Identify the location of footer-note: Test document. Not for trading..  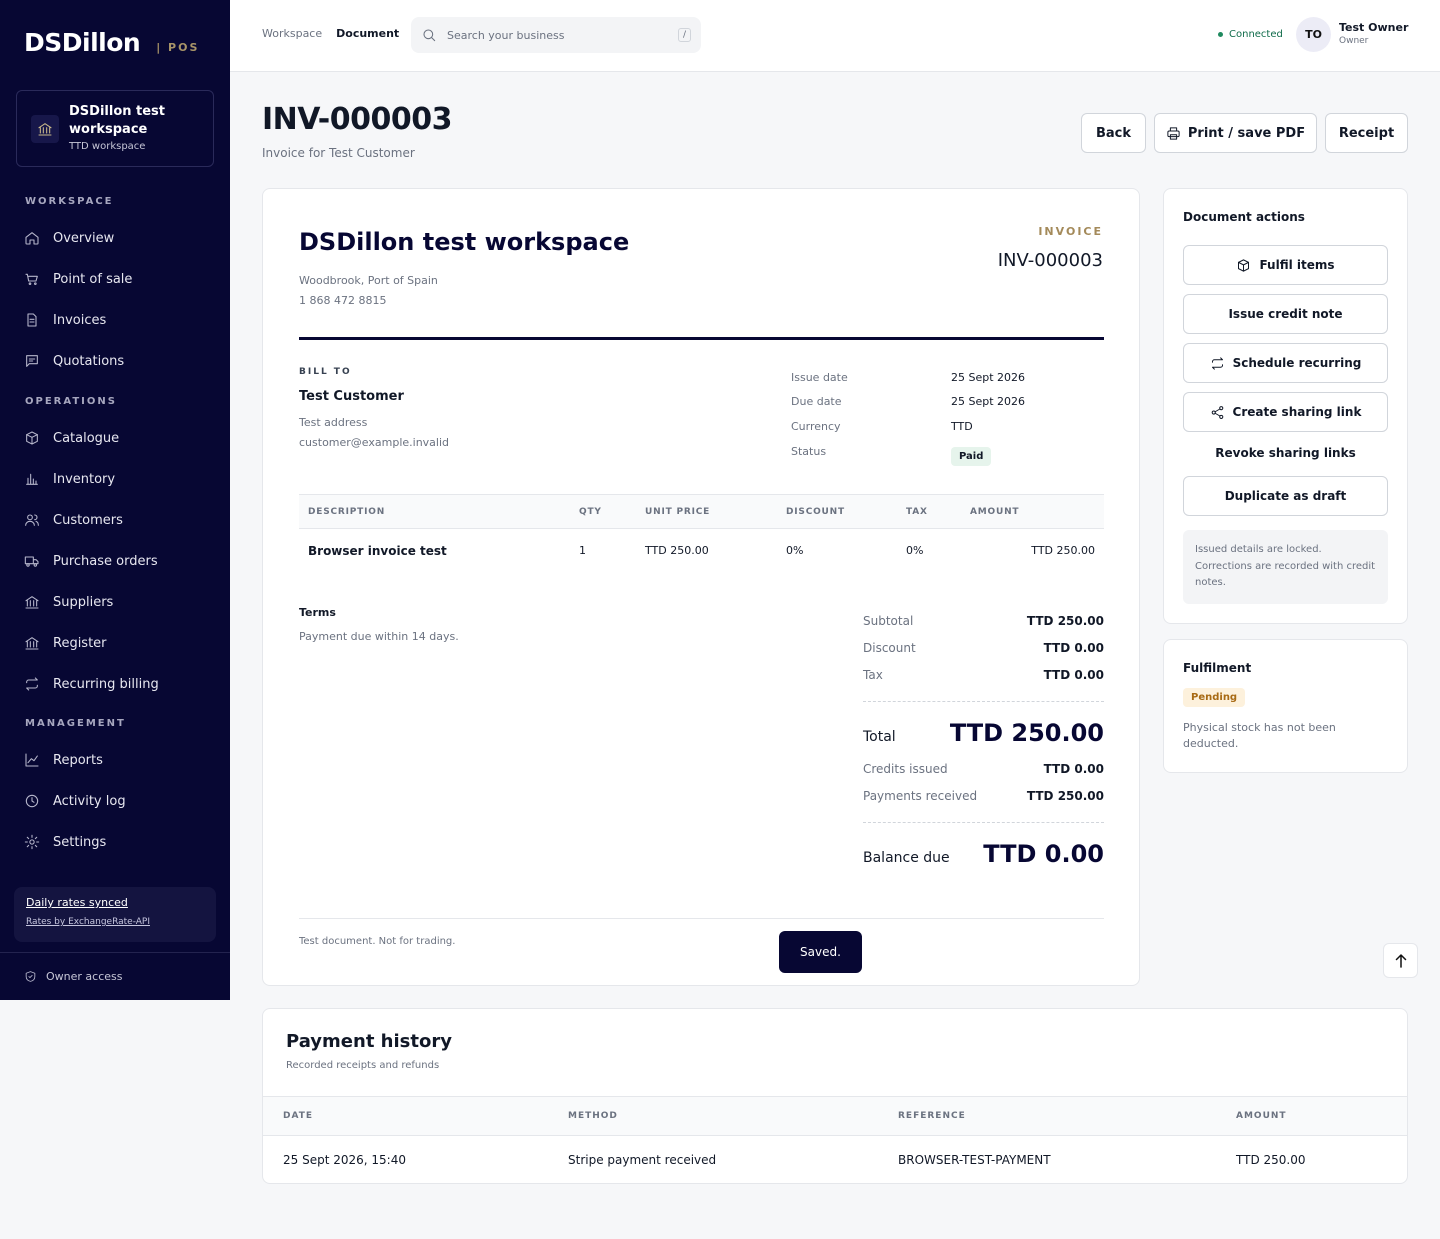
(377, 941).